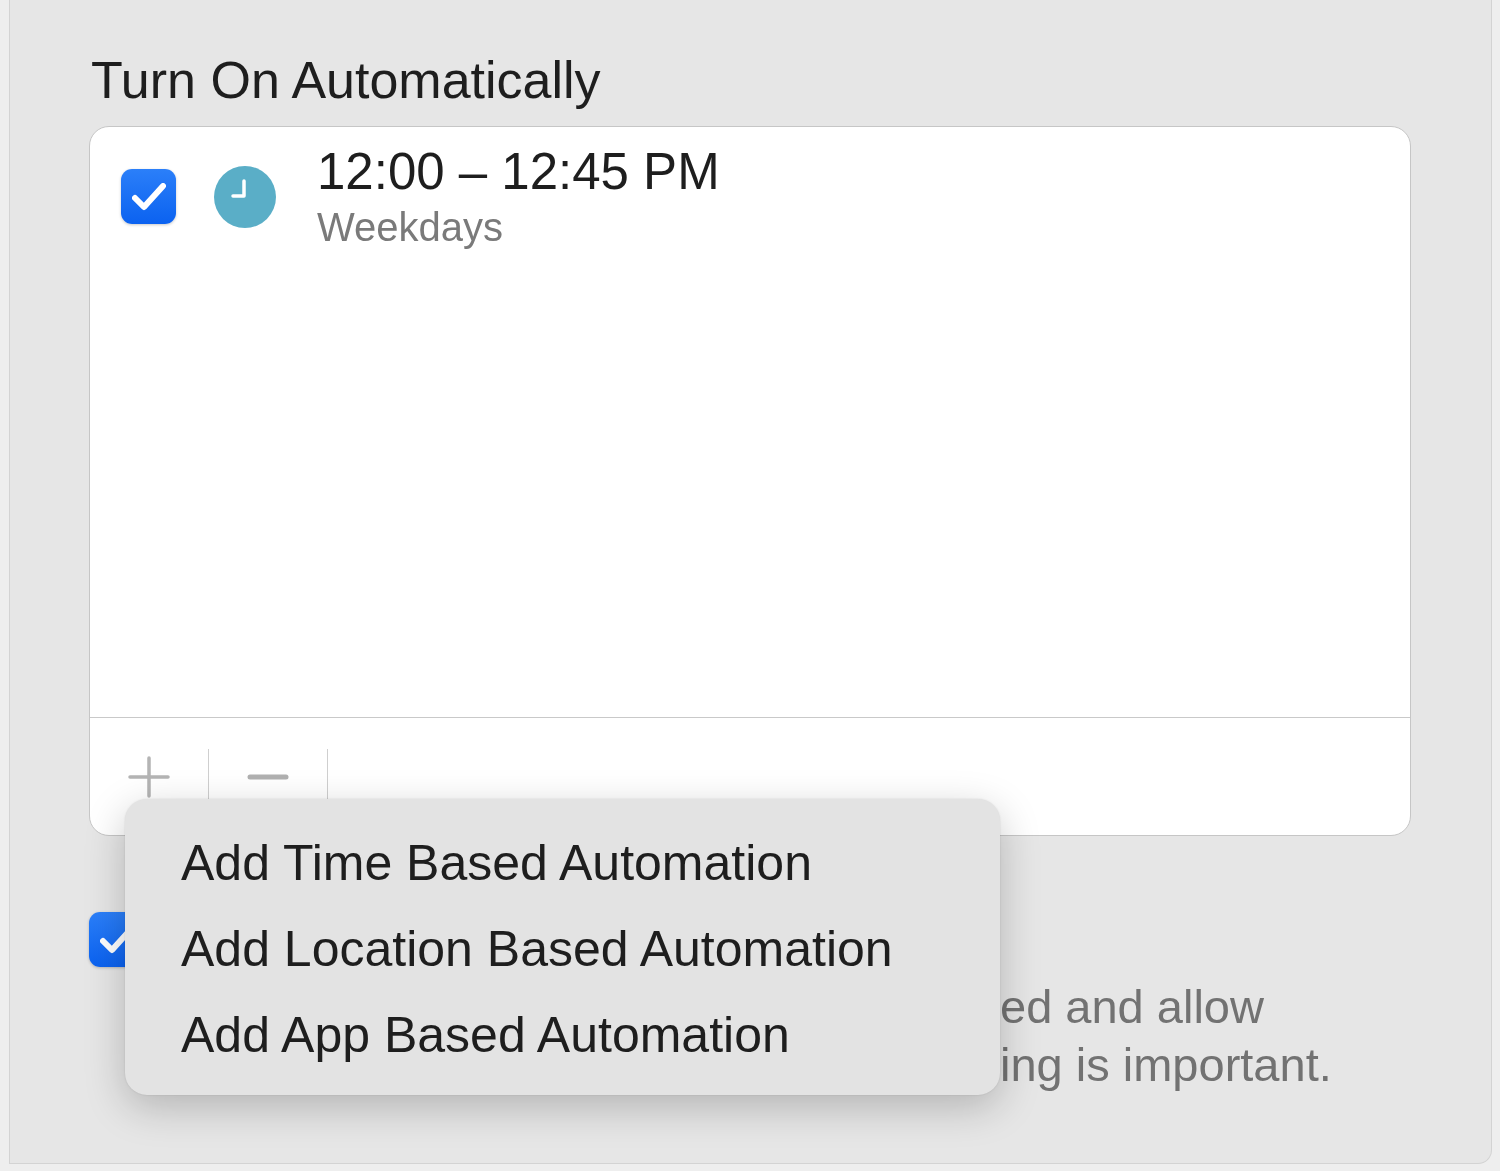 The width and height of the screenshot is (1500, 1171). What do you see at coordinates (562, 1035) in the screenshot?
I see `menu-item: Add App Based Automation` at bounding box center [562, 1035].